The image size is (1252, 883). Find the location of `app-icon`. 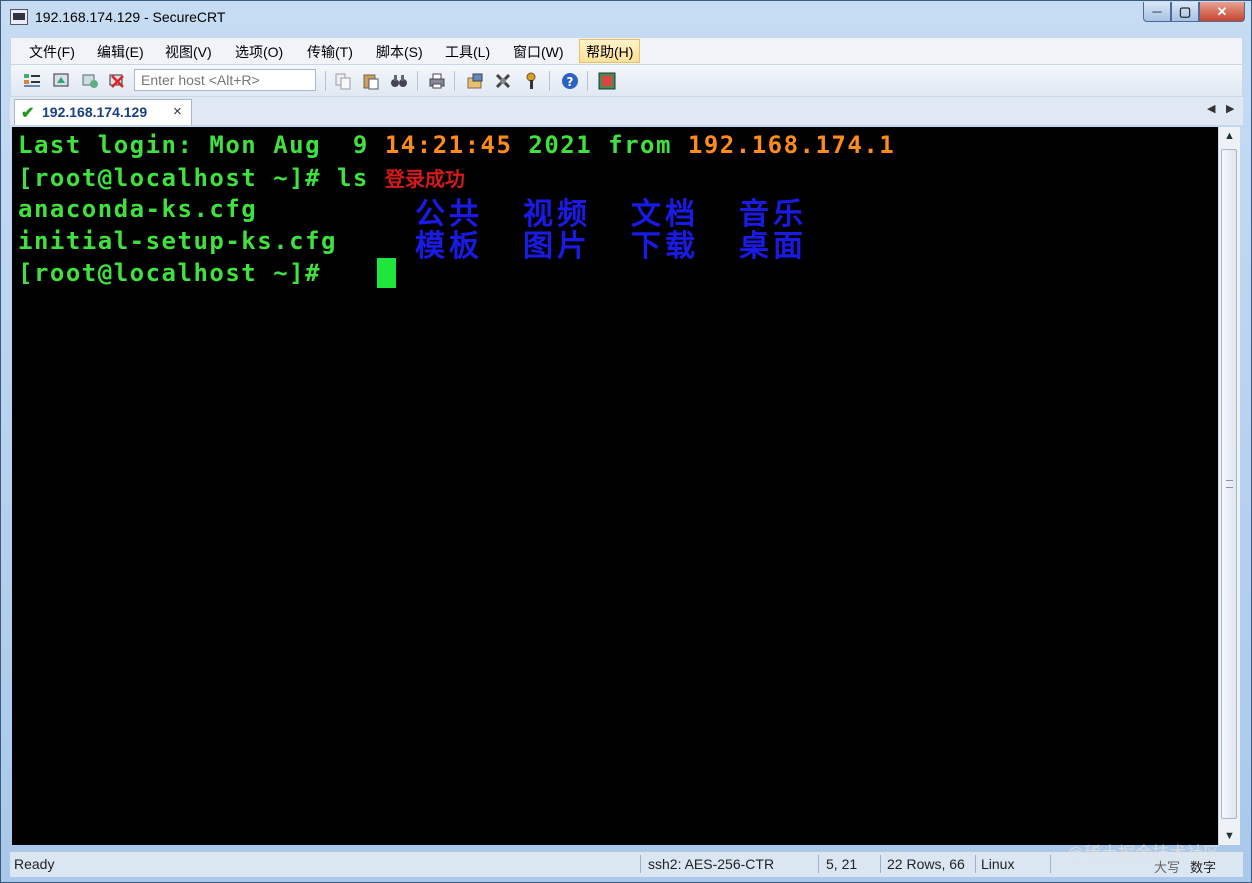

app-icon is located at coordinates (19, 17).